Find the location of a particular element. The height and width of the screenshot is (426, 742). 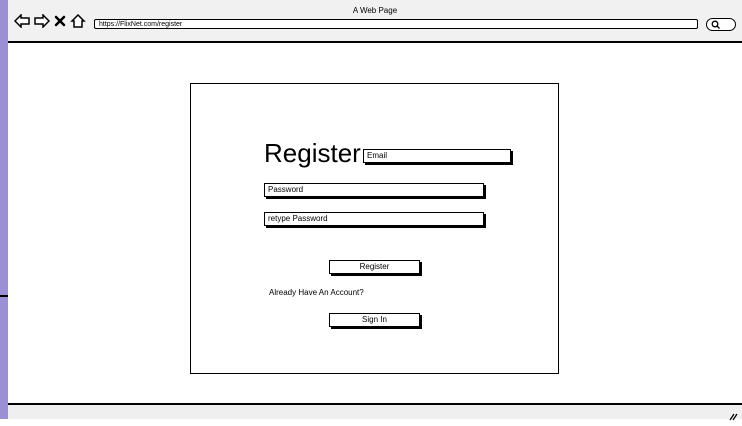

home-icon is located at coordinates (78, 21).